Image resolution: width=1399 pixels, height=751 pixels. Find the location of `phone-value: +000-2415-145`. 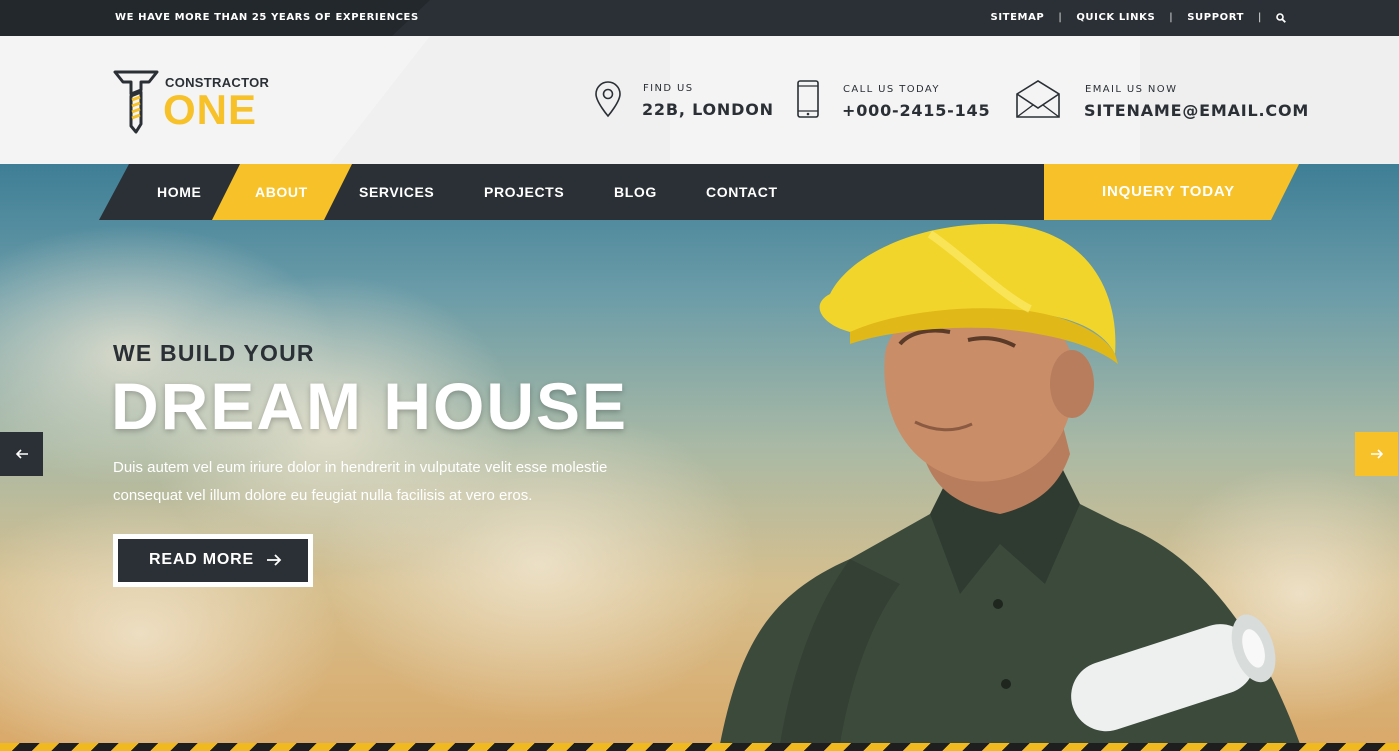

phone-value: +000-2415-145 is located at coordinates (916, 110).